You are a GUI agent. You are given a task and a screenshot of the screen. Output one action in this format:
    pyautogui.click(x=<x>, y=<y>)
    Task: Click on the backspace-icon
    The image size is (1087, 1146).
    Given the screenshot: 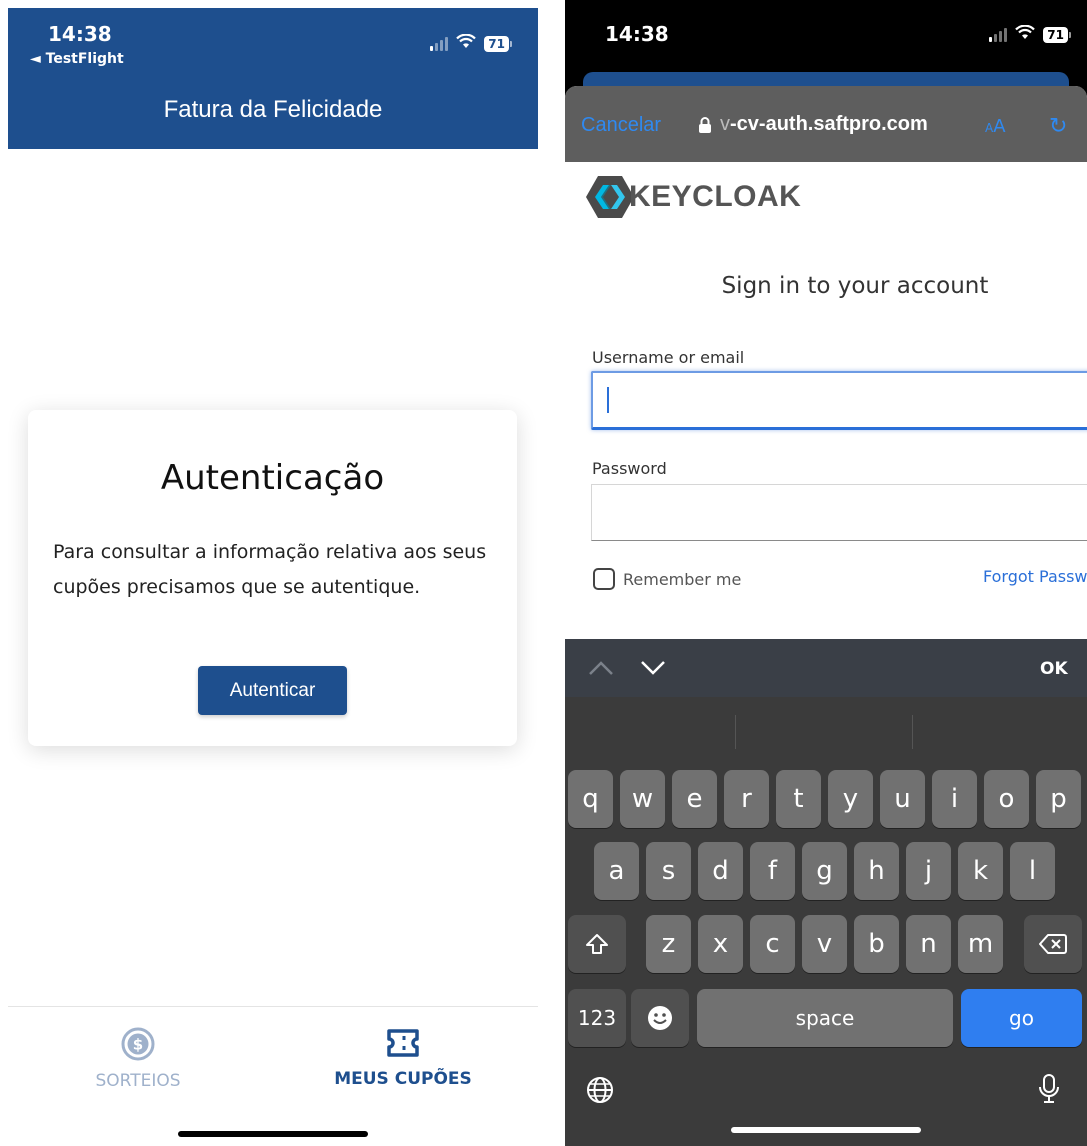 What is the action you would take?
    pyautogui.click(x=1053, y=944)
    